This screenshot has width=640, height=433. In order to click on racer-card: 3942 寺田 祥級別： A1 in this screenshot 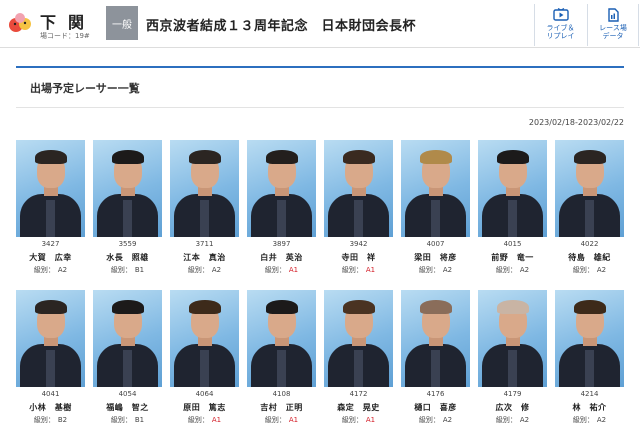, I will do `click(358, 214)`.